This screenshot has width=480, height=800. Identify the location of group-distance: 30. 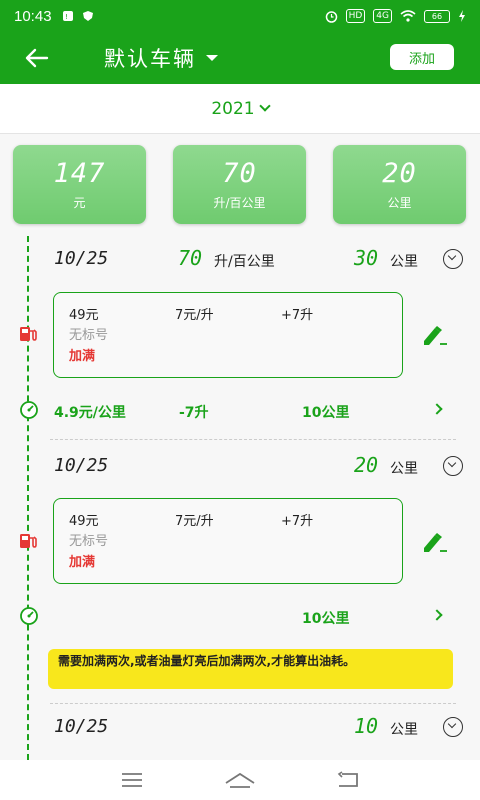
(366, 258).